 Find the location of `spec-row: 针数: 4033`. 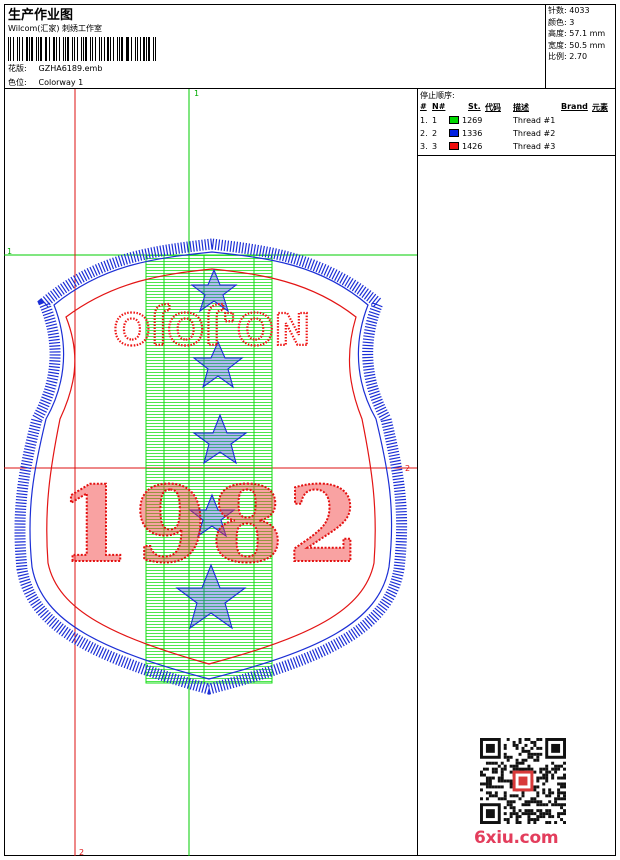

spec-row: 针数: 4033 is located at coordinates (580, 11).